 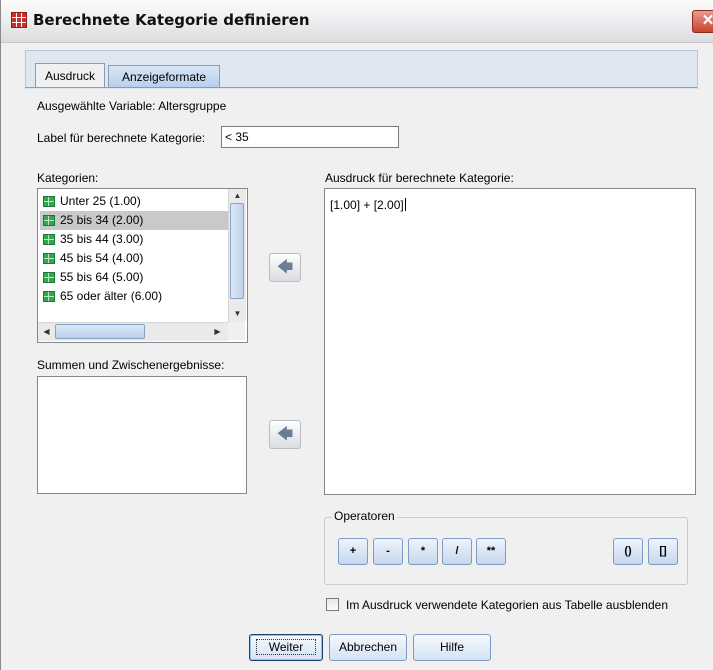 What do you see at coordinates (332, 604) in the screenshot?
I see `hide-categories-checkbox` at bounding box center [332, 604].